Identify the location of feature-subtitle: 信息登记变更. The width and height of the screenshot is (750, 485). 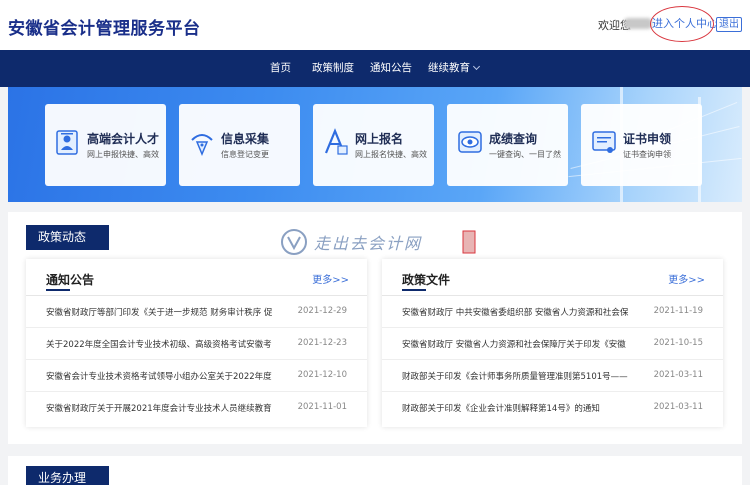
(245, 154).